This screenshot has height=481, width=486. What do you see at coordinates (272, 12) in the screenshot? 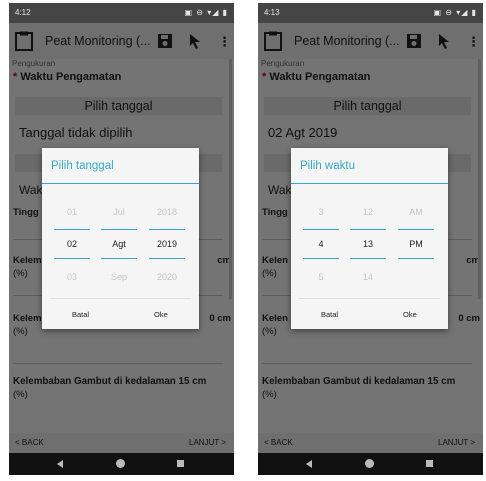
I see `status-time: 4:13` at bounding box center [272, 12].